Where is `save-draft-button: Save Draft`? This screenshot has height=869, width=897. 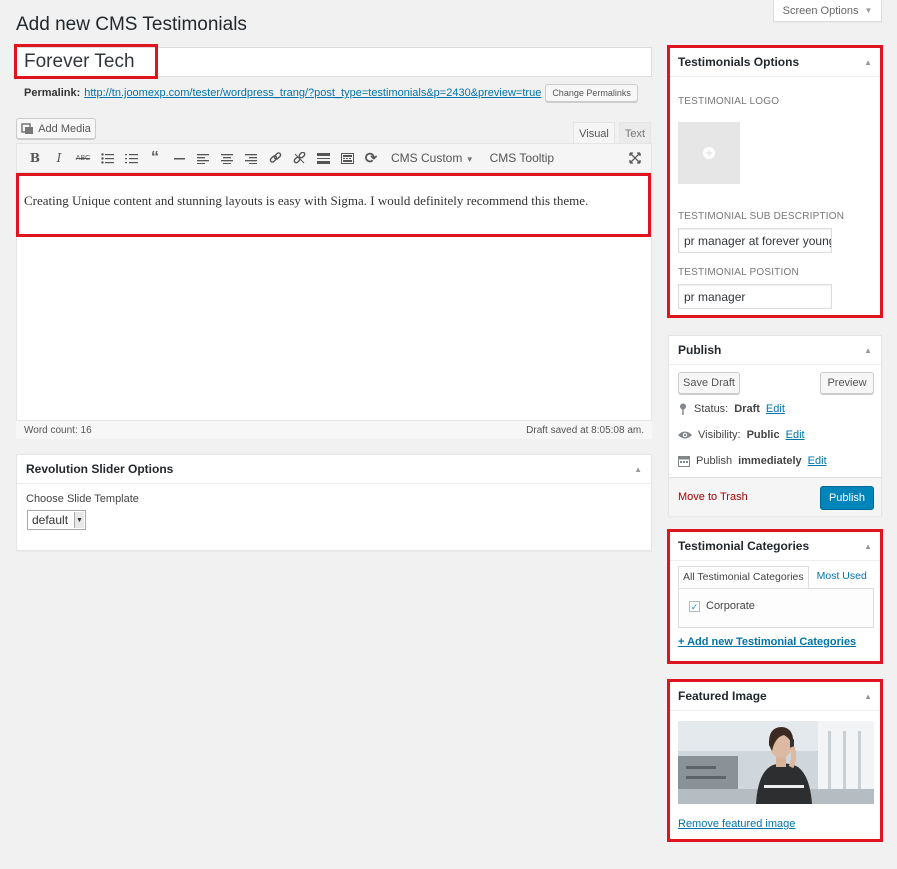
save-draft-button: Save Draft is located at coordinates (709, 383).